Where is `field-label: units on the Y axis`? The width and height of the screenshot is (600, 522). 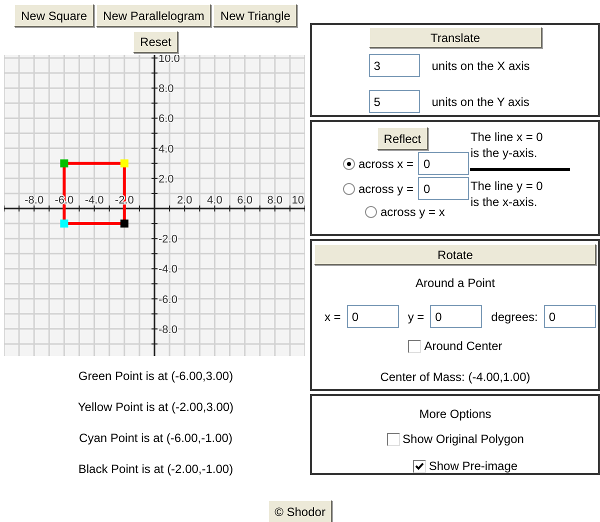
field-label: units on the Y axis is located at coordinates (481, 102).